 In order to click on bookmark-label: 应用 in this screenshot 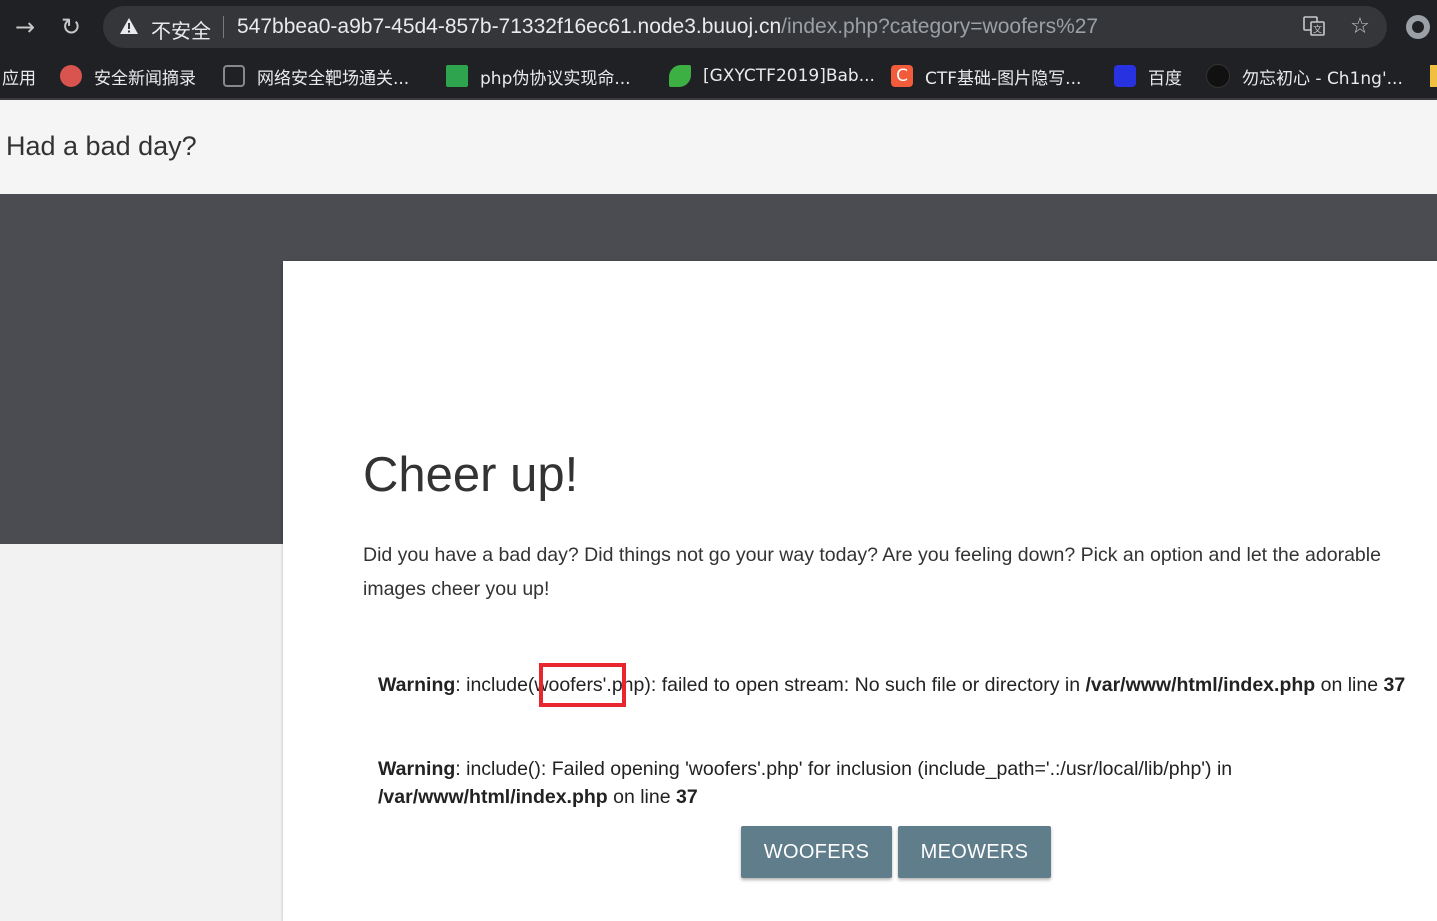, I will do `click(19, 78)`.